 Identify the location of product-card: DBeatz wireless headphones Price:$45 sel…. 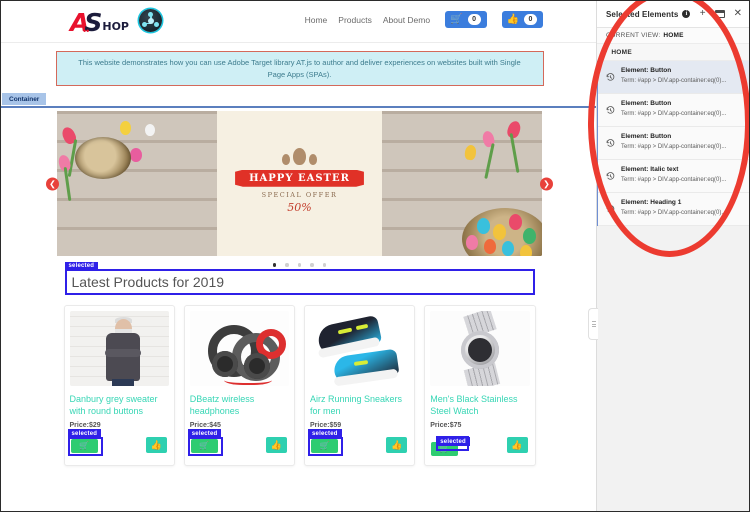
(239, 385).